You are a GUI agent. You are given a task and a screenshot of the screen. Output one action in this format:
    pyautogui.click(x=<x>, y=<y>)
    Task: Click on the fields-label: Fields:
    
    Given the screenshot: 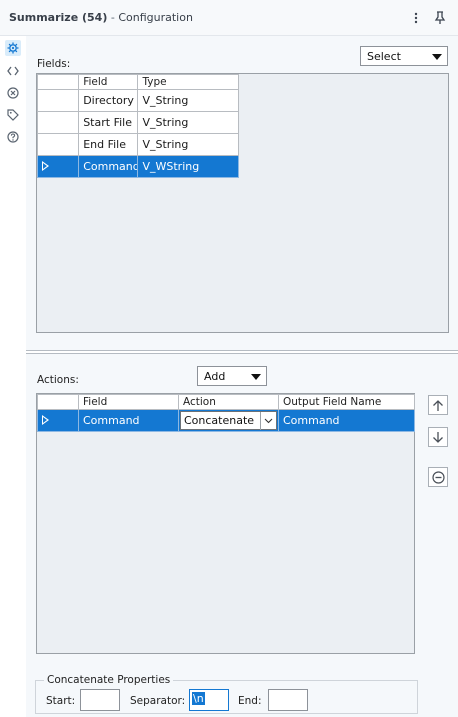 What is the action you would take?
    pyautogui.click(x=54, y=64)
    